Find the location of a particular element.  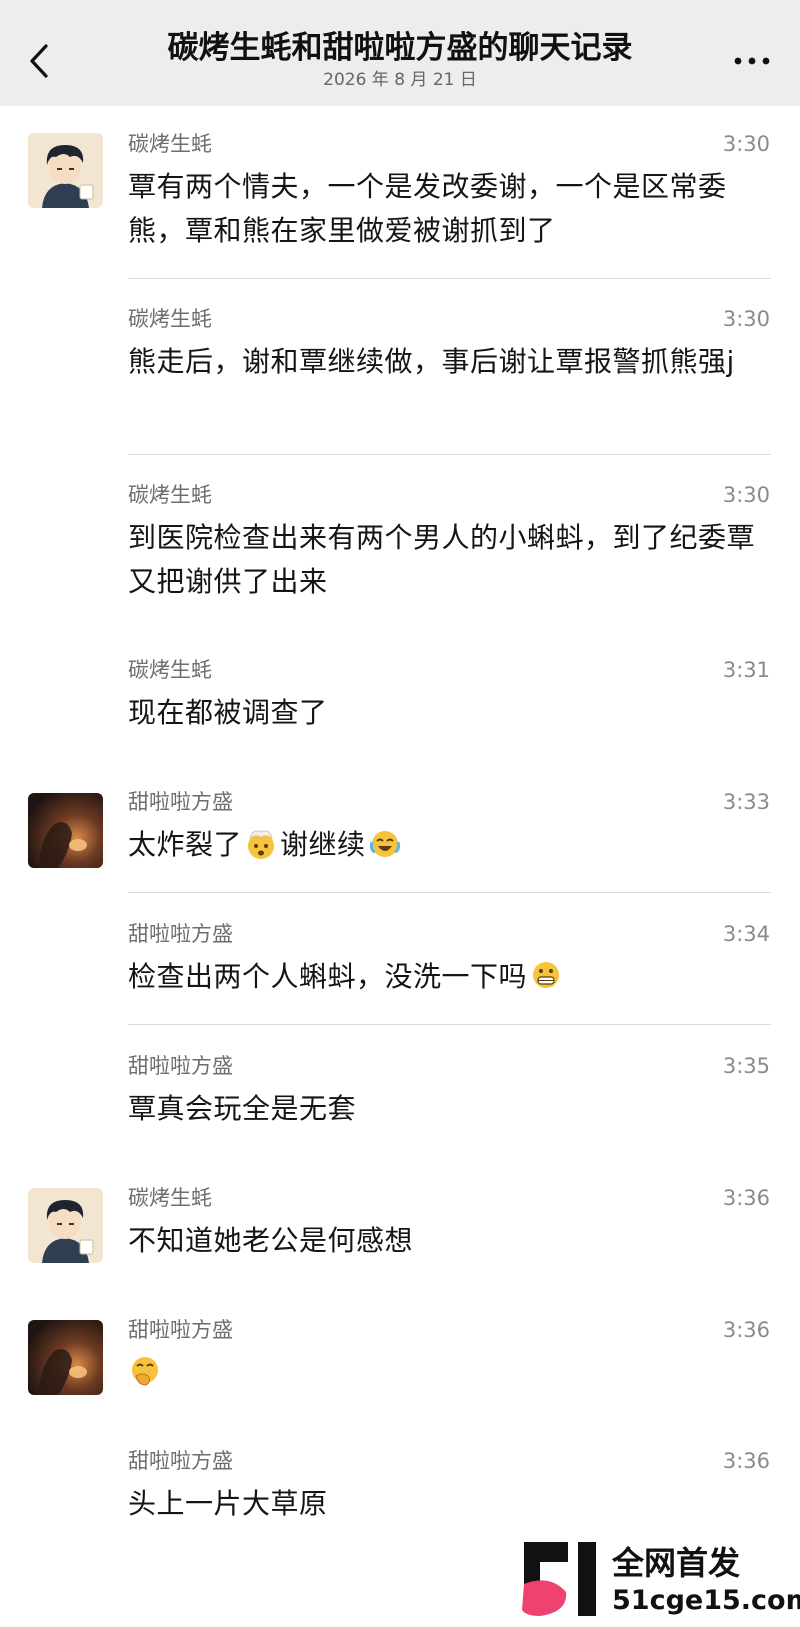

page-title: 碳烤生蚝和甜啦啦方盛的聊天记录 is located at coordinates (400, 48).